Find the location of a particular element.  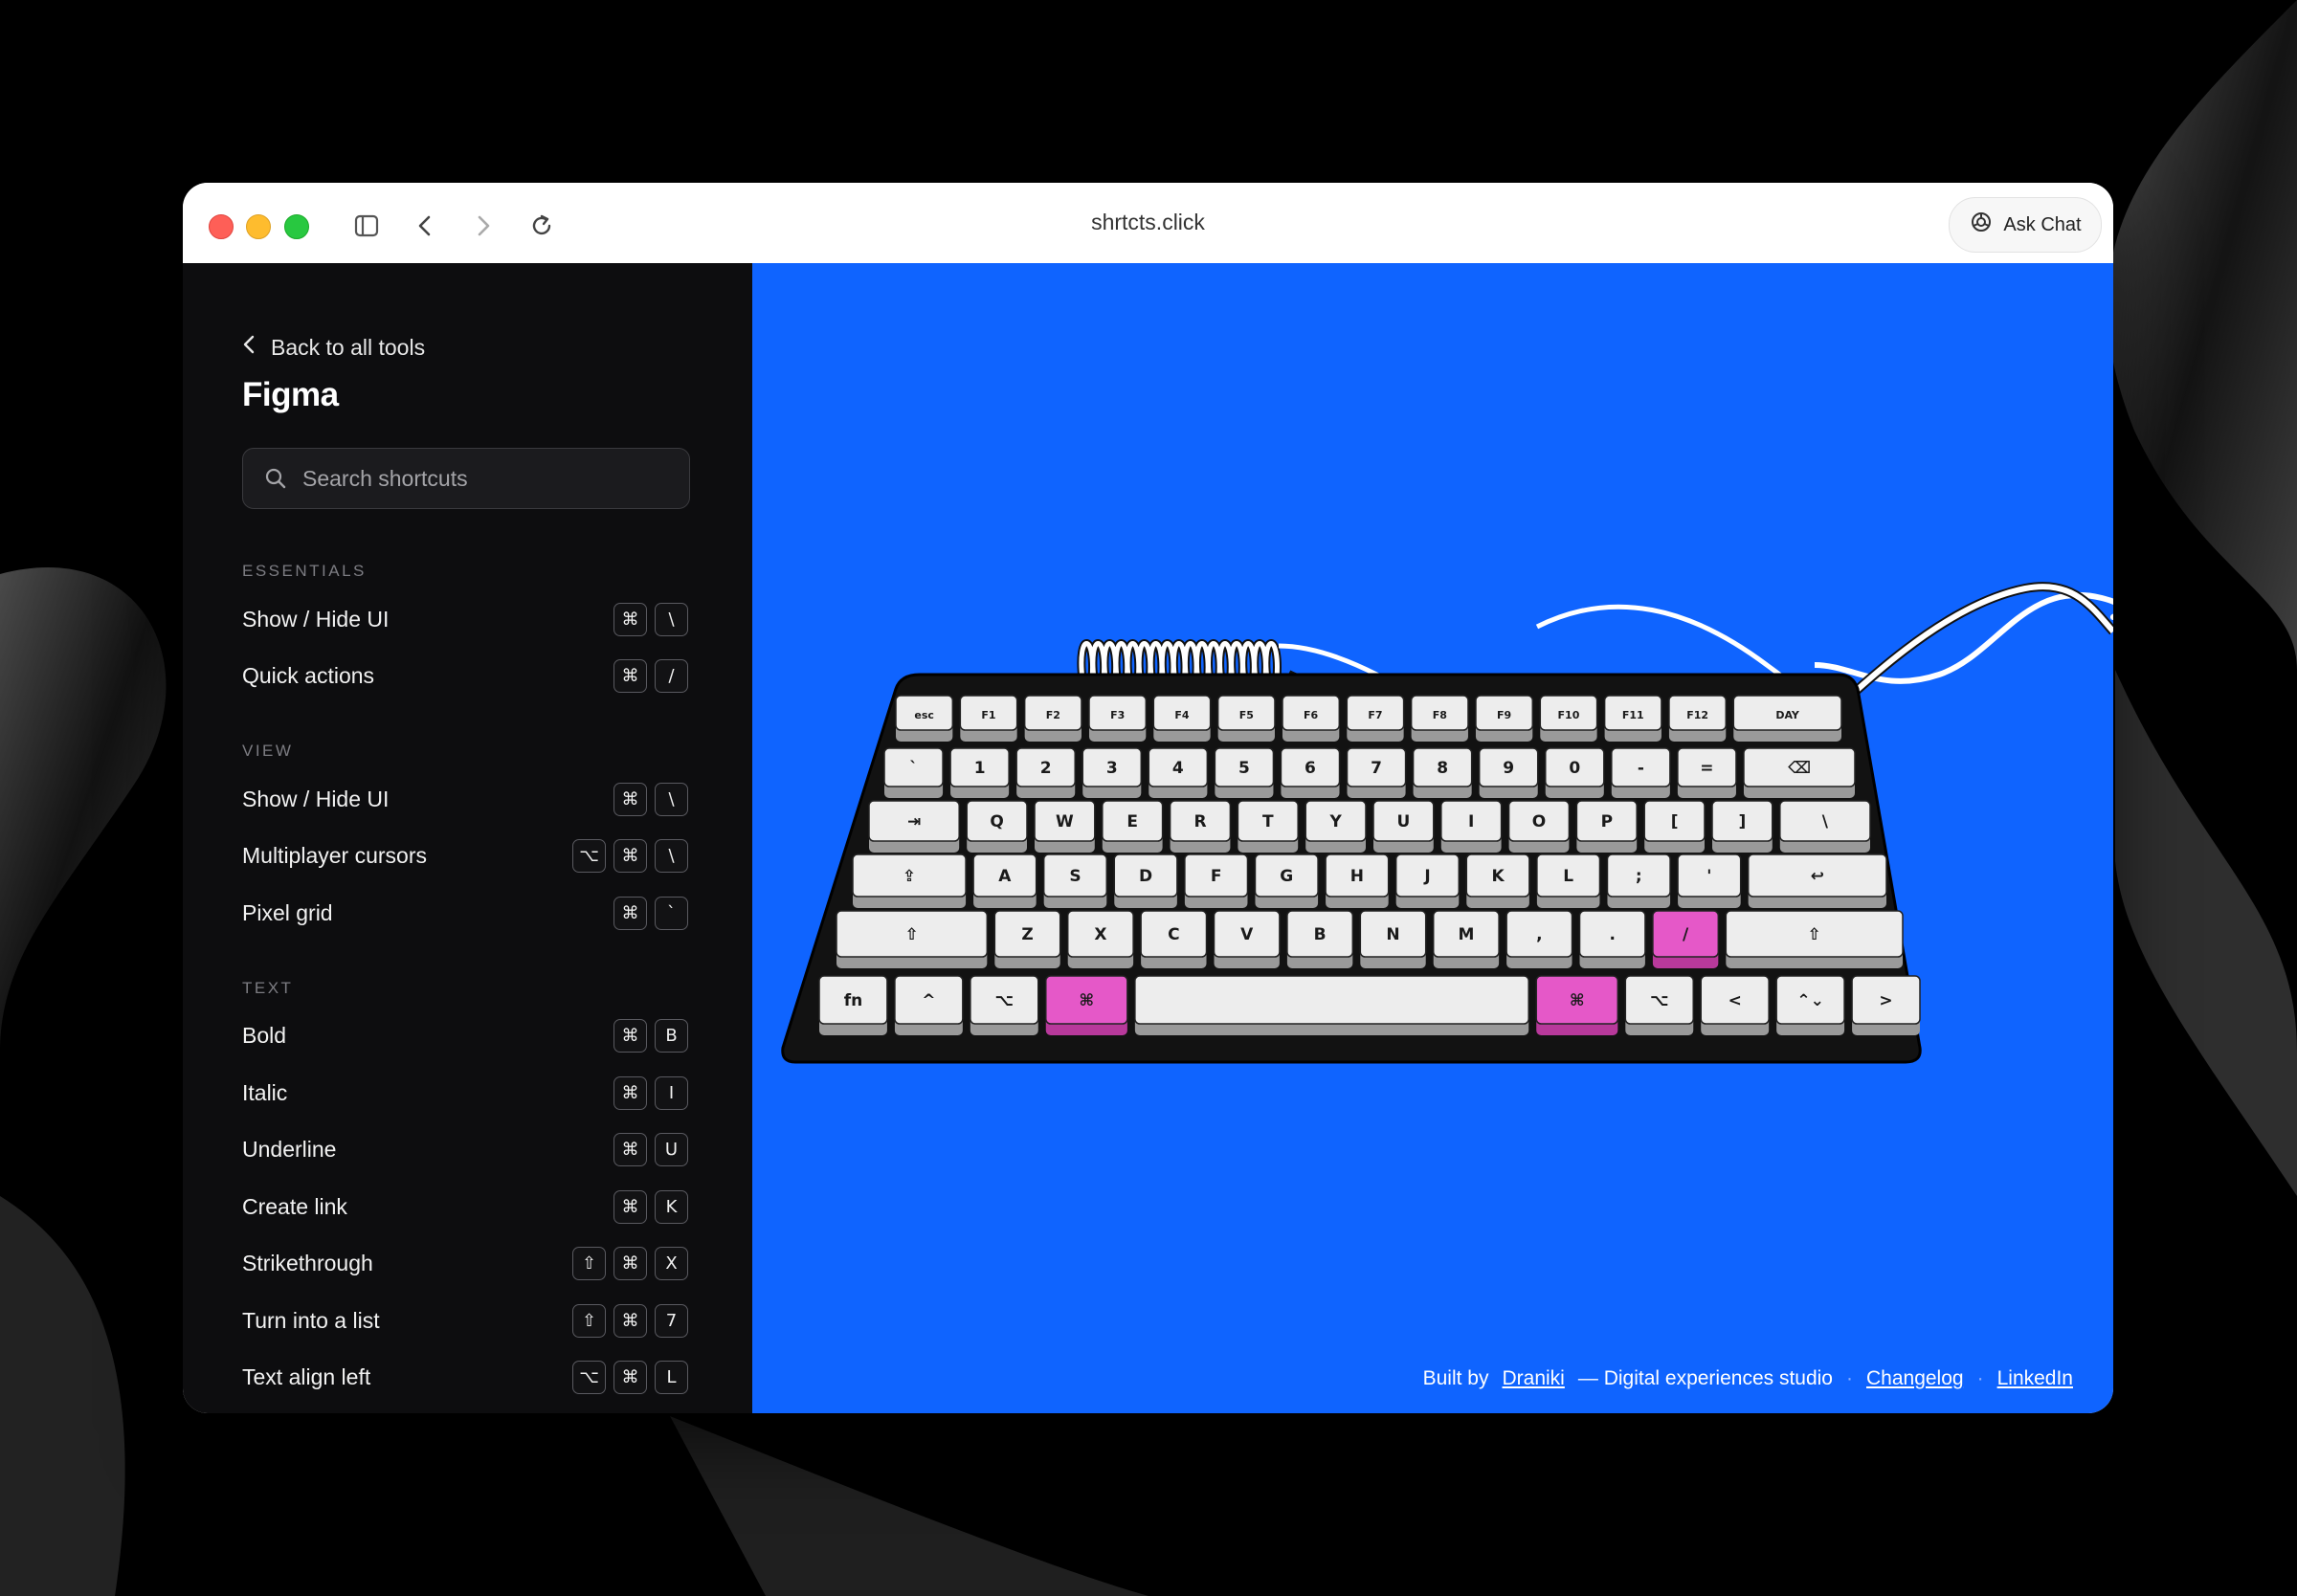

keycap-label: C is located at coordinates (1173, 935).